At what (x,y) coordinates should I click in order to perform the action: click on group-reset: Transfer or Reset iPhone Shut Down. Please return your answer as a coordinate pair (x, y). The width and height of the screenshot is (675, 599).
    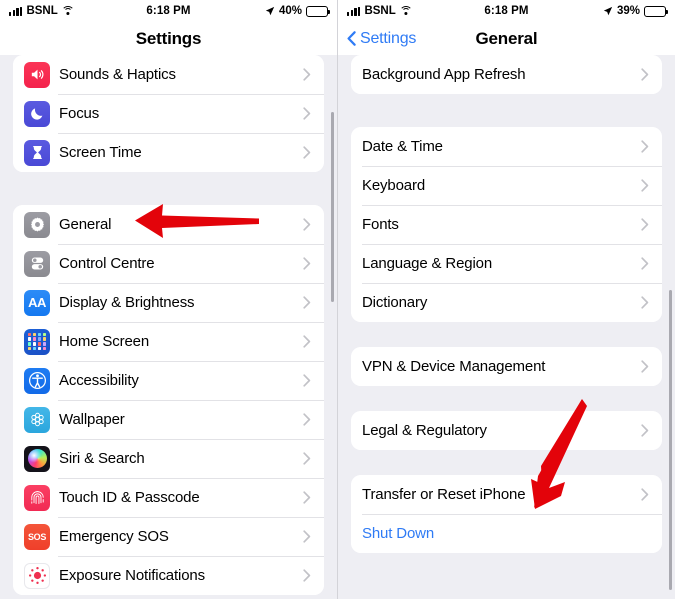
    Looking at the image, I should click on (506, 514).